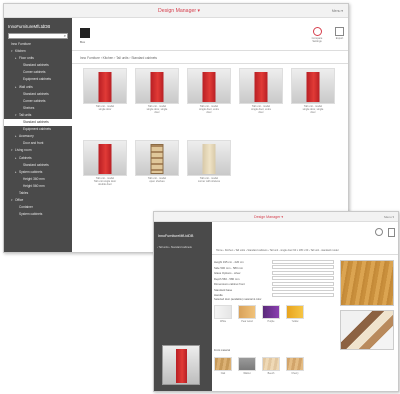  I want to click on sidebar-tree-item: ▸ Cabinets, so click(38, 158).